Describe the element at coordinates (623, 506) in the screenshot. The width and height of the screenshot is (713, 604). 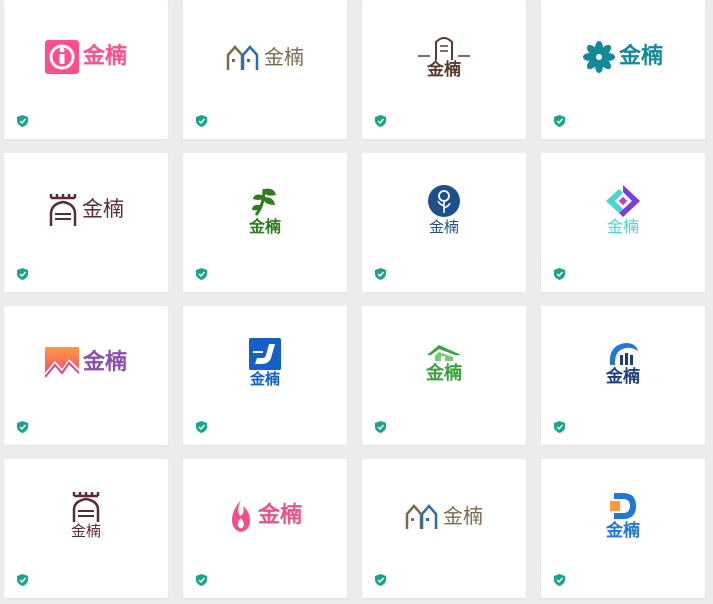
I see `blue-d-icon` at that location.